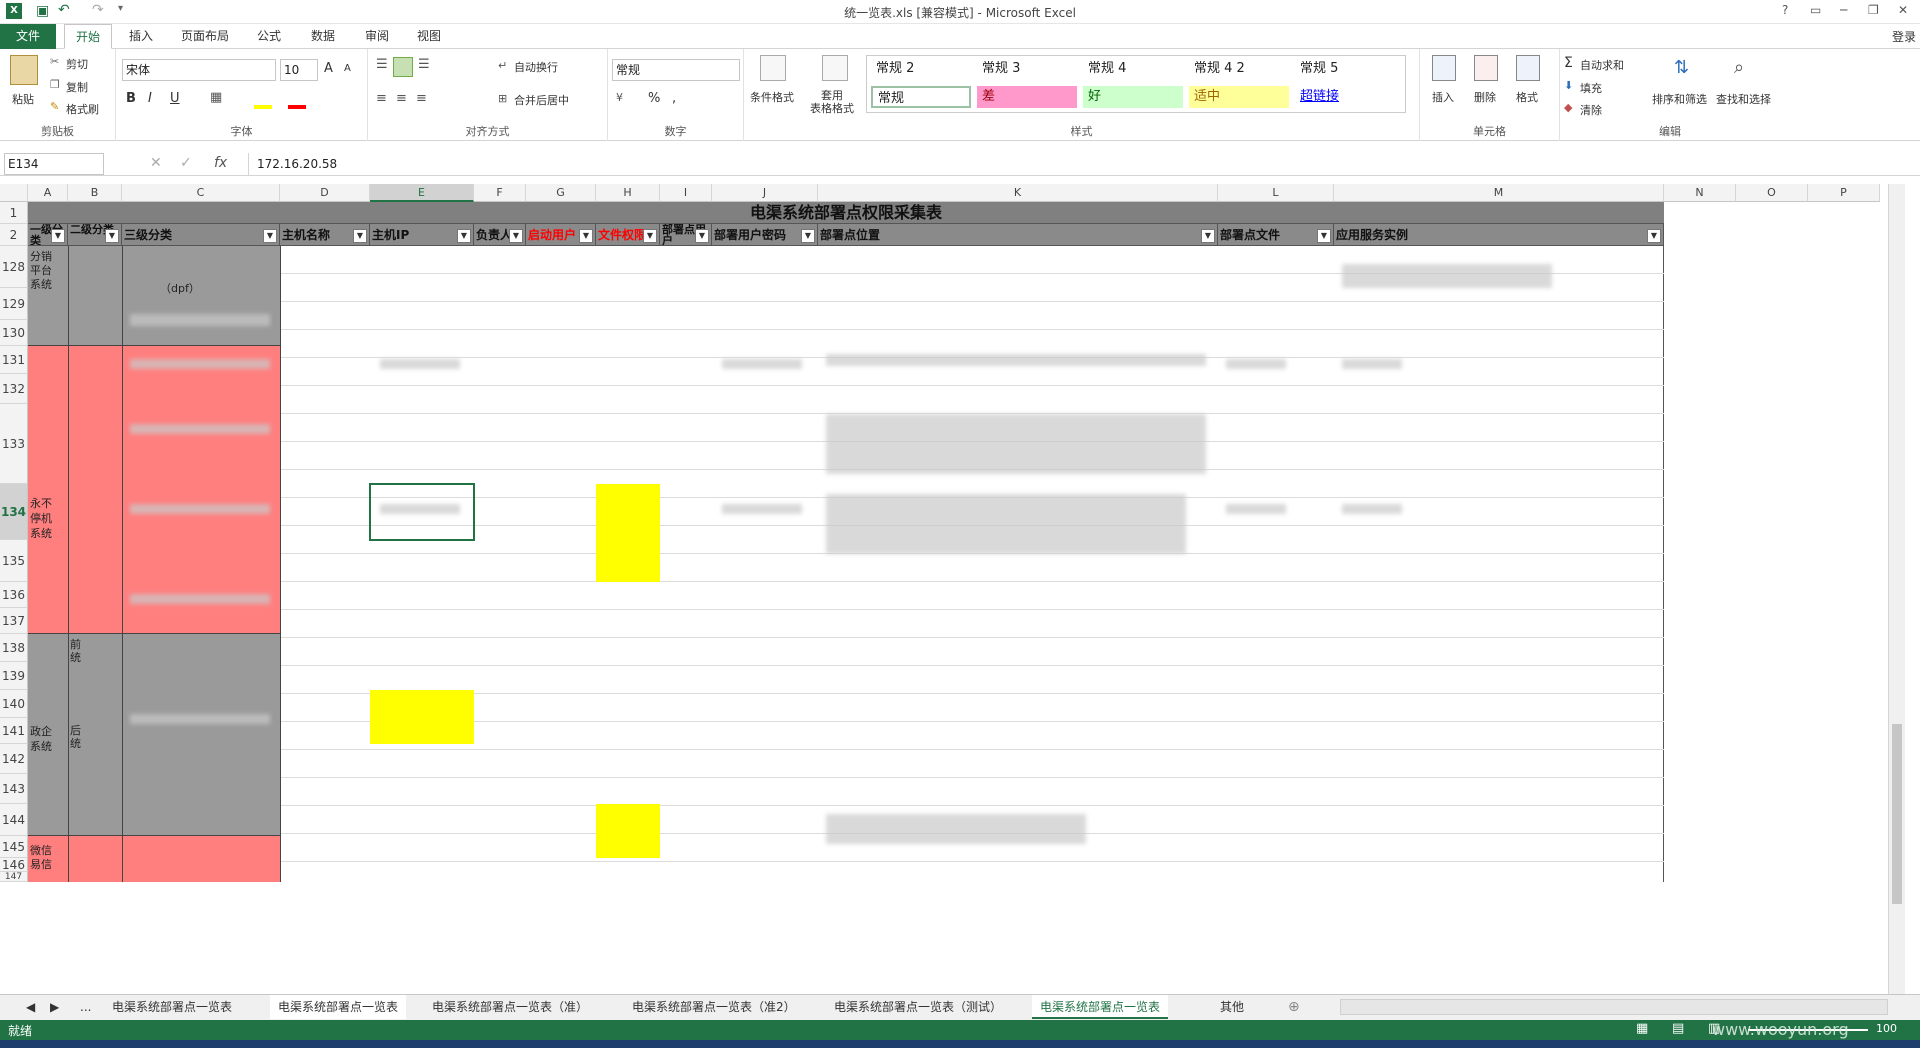 The width and height of the screenshot is (1920, 1048). What do you see at coordinates (921, 97) in the screenshot?
I see `style-normal: 常规` at bounding box center [921, 97].